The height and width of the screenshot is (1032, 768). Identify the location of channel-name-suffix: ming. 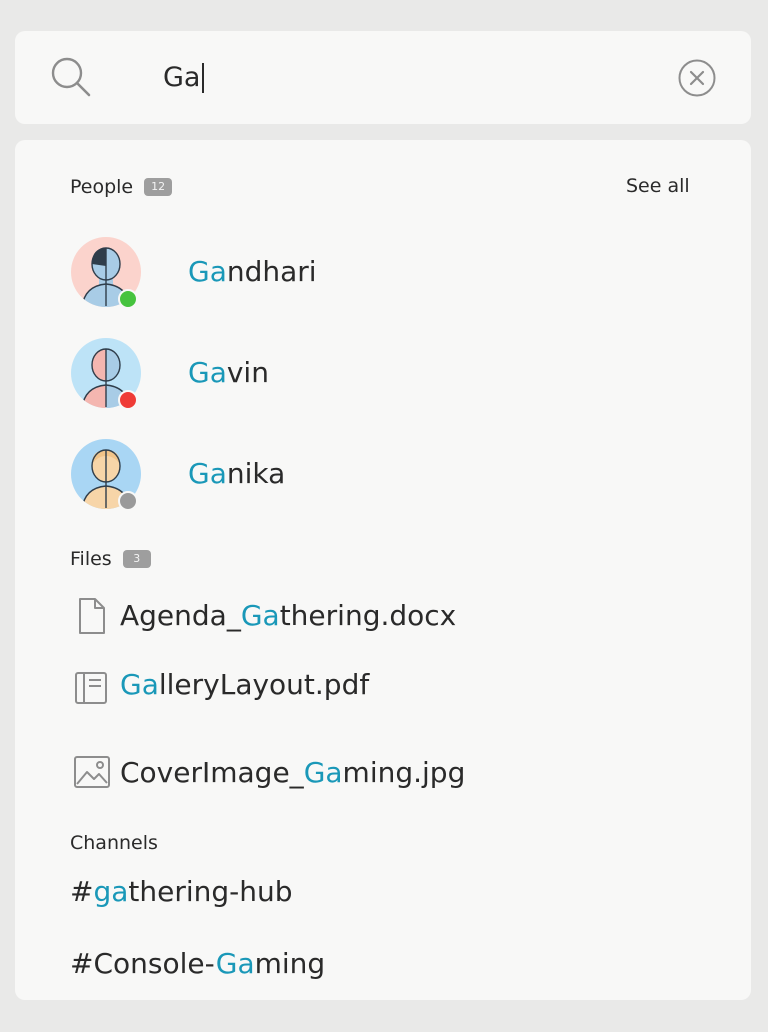
(290, 963).